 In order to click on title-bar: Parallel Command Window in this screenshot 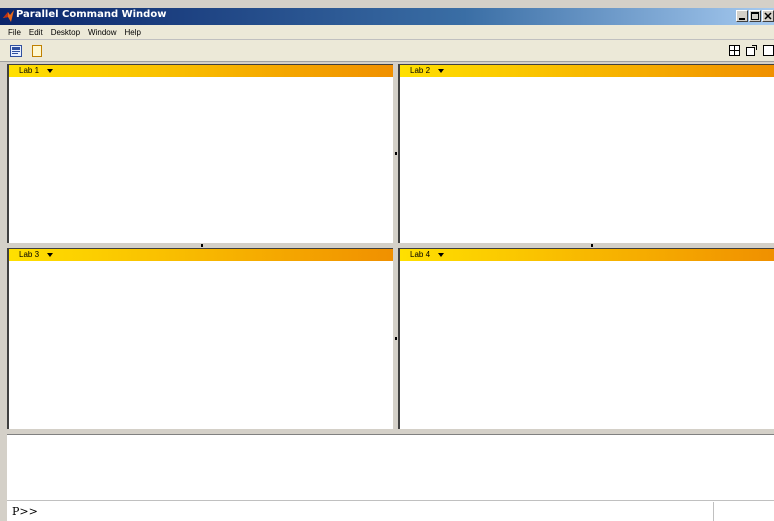, I will do `click(387, 16)`.